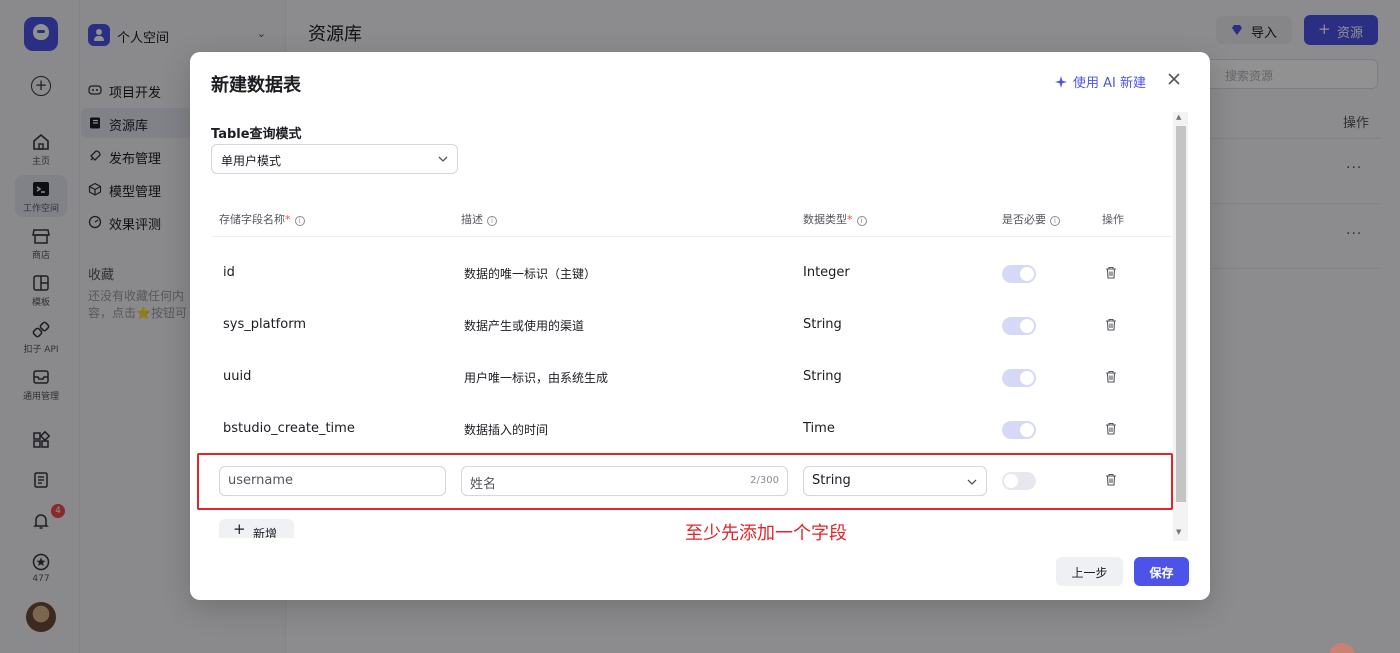  What do you see at coordinates (826, 272) in the screenshot?
I see `field-type: Integer` at bounding box center [826, 272].